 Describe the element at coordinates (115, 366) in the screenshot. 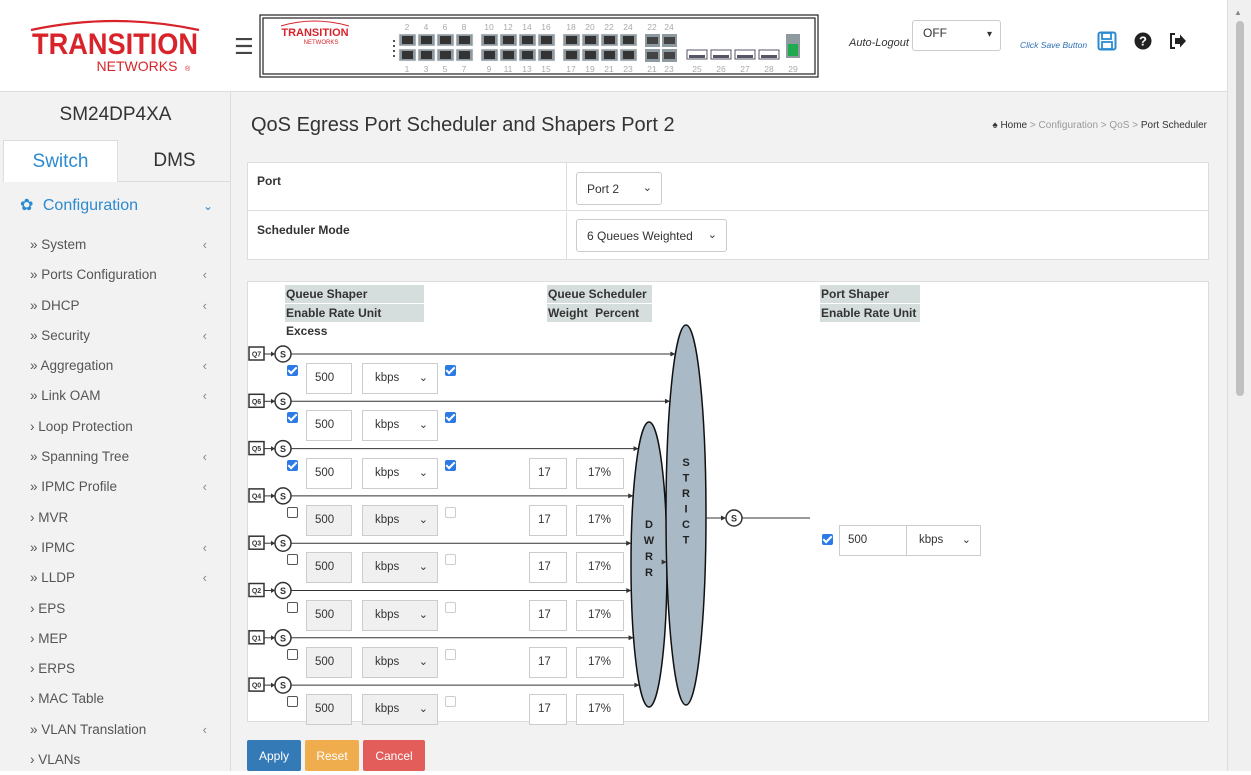

I see `nav-item: » Aggregation ‹` at that location.